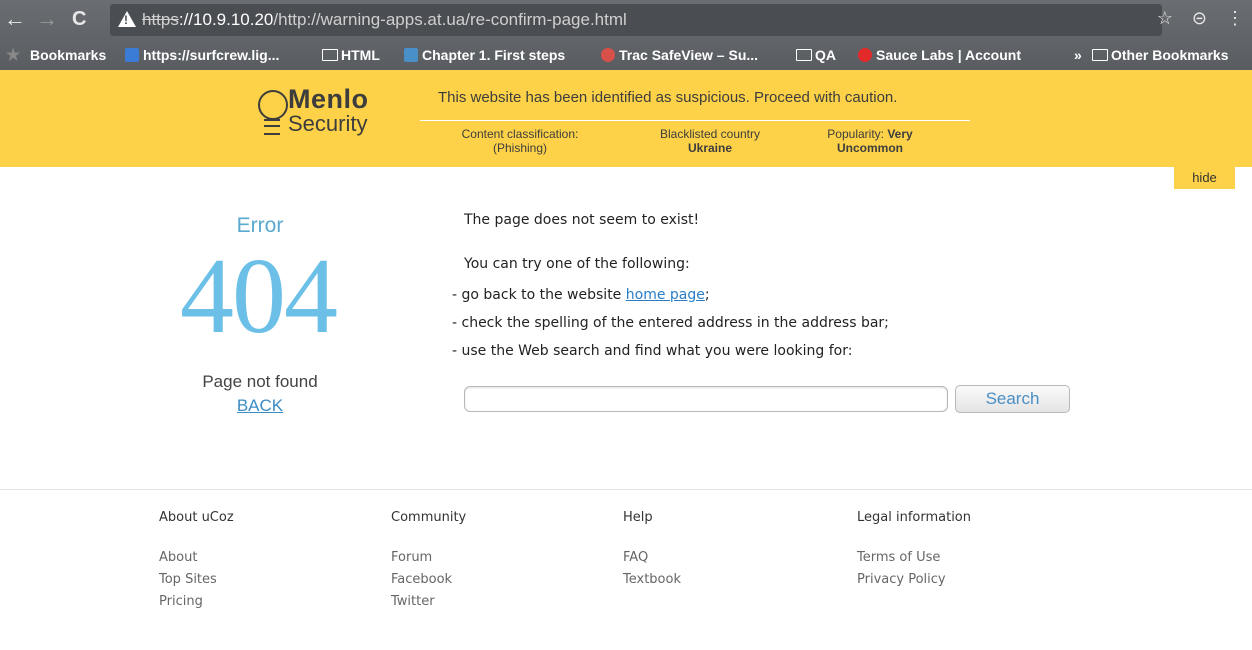  What do you see at coordinates (608, 55) in the screenshot?
I see `trac-icon` at bounding box center [608, 55].